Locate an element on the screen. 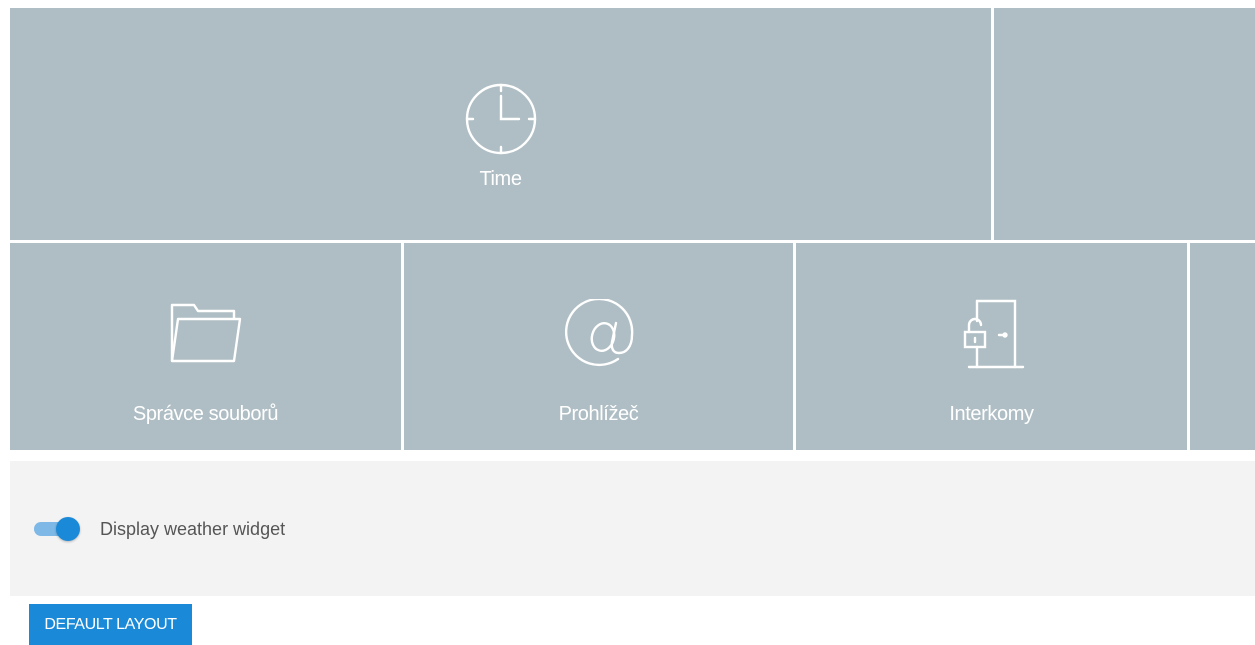 Image resolution: width=1255 pixels, height=645 pixels. tile-file-manager: Správce souborů is located at coordinates (205, 346).